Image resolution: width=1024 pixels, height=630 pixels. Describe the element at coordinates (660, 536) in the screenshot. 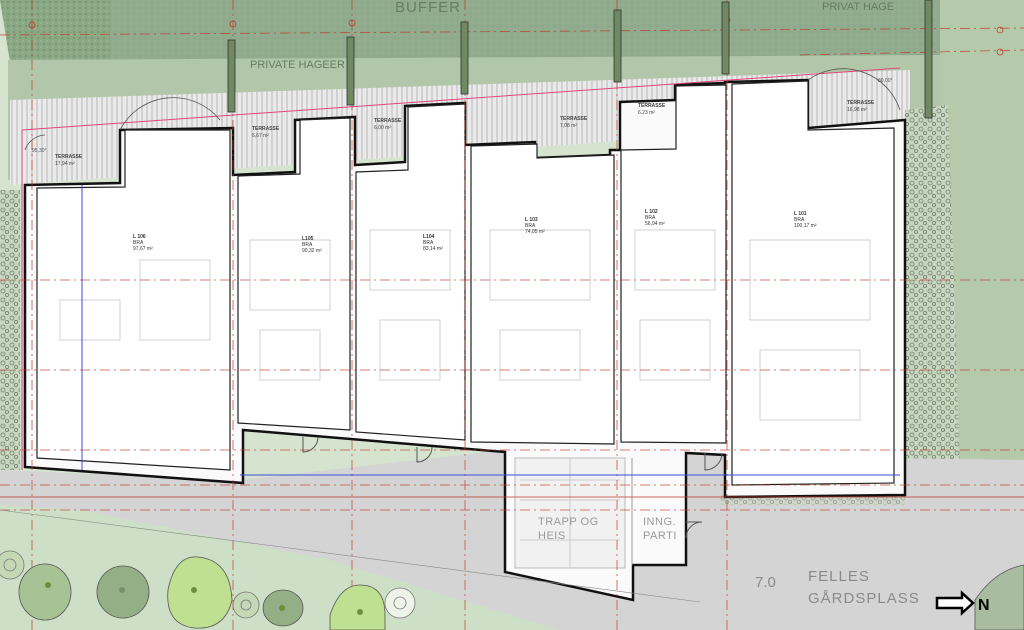

I see `parti-label: PARTI` at that location.